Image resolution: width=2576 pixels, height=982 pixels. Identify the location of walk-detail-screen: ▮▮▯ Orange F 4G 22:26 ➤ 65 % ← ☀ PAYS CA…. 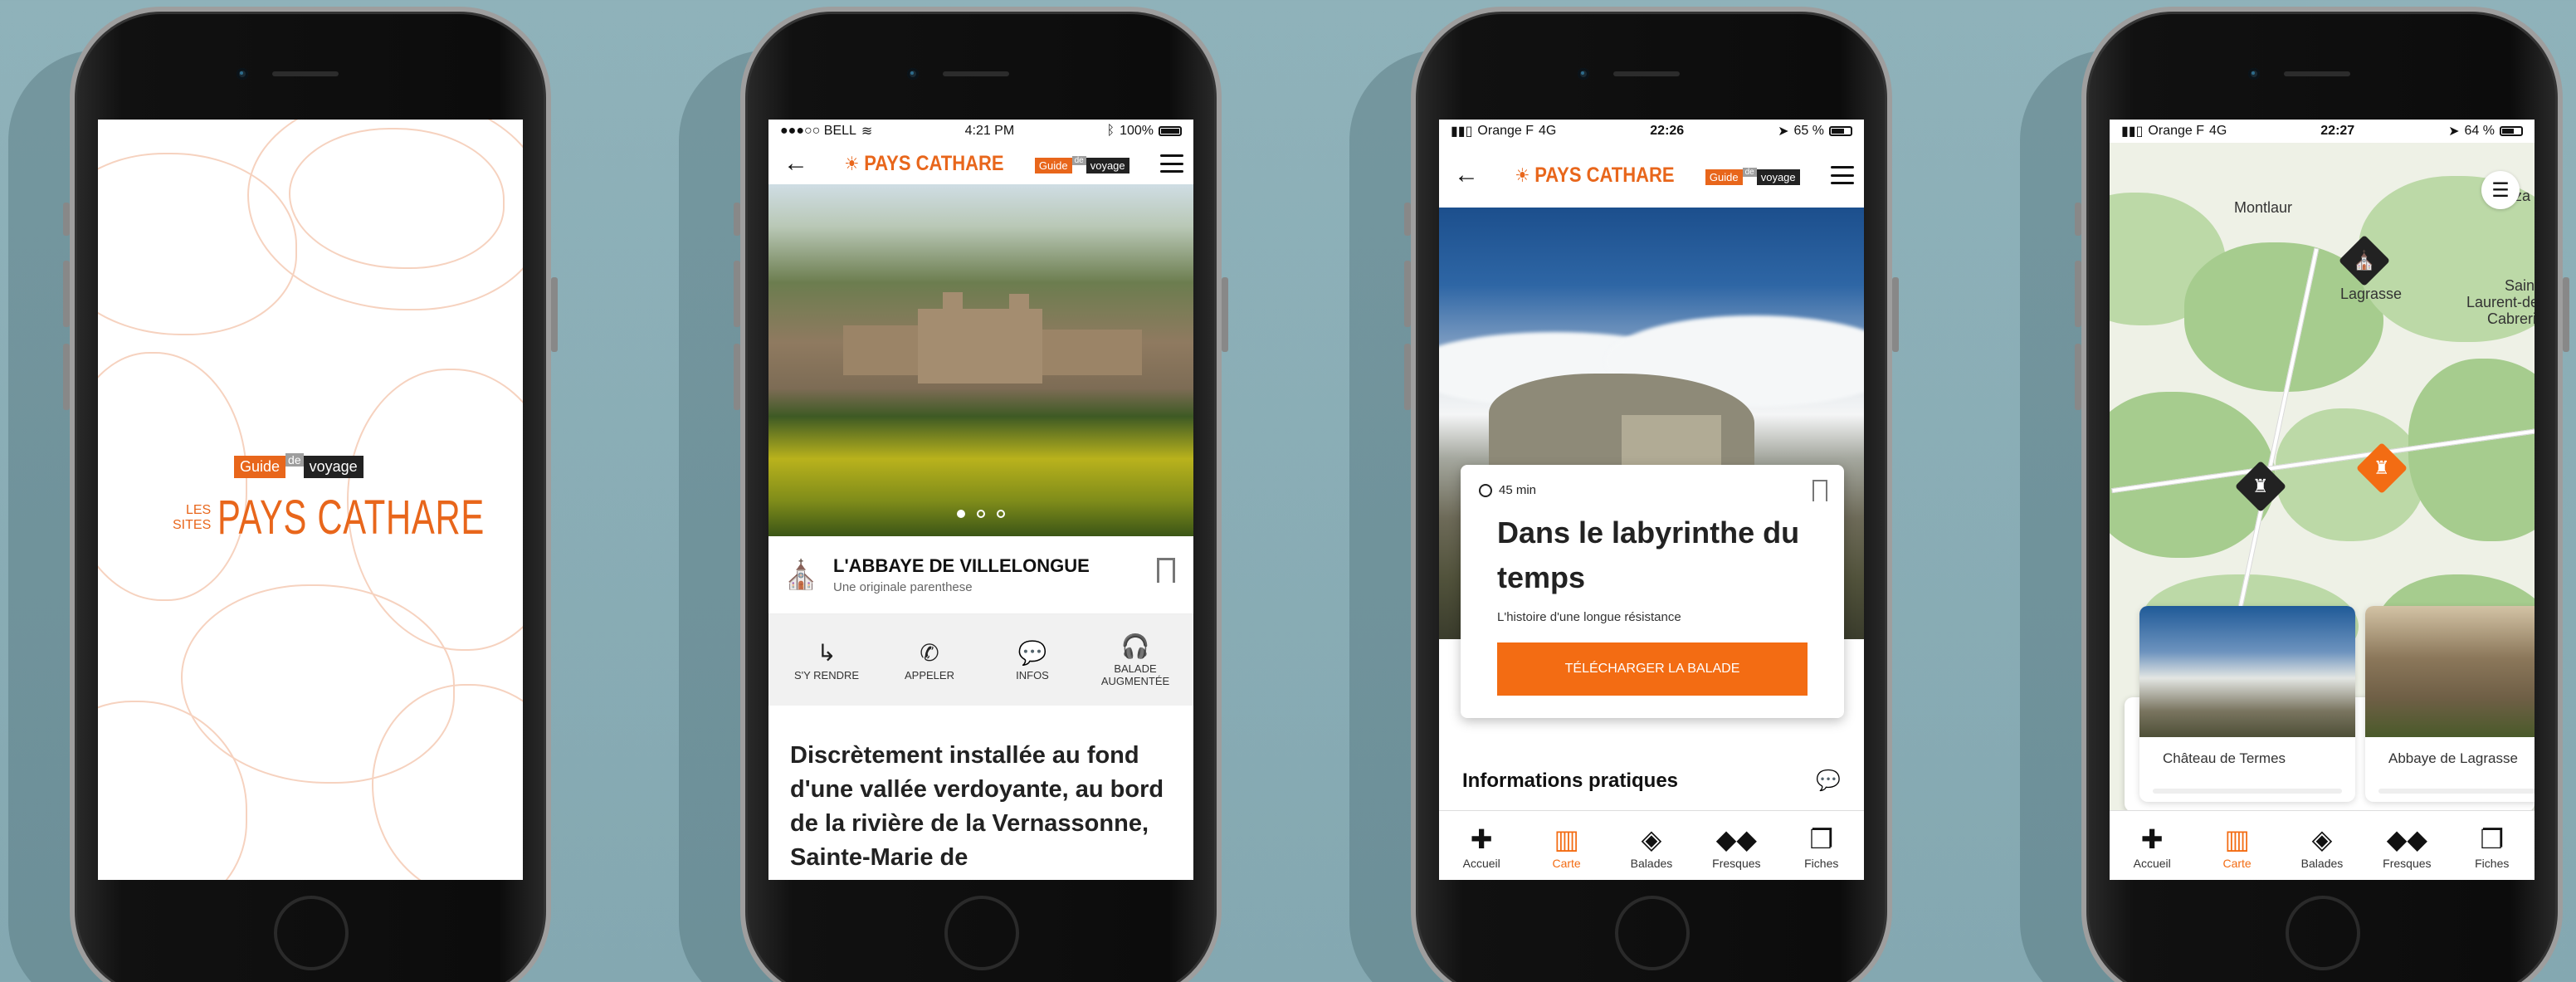
(1652, 500).